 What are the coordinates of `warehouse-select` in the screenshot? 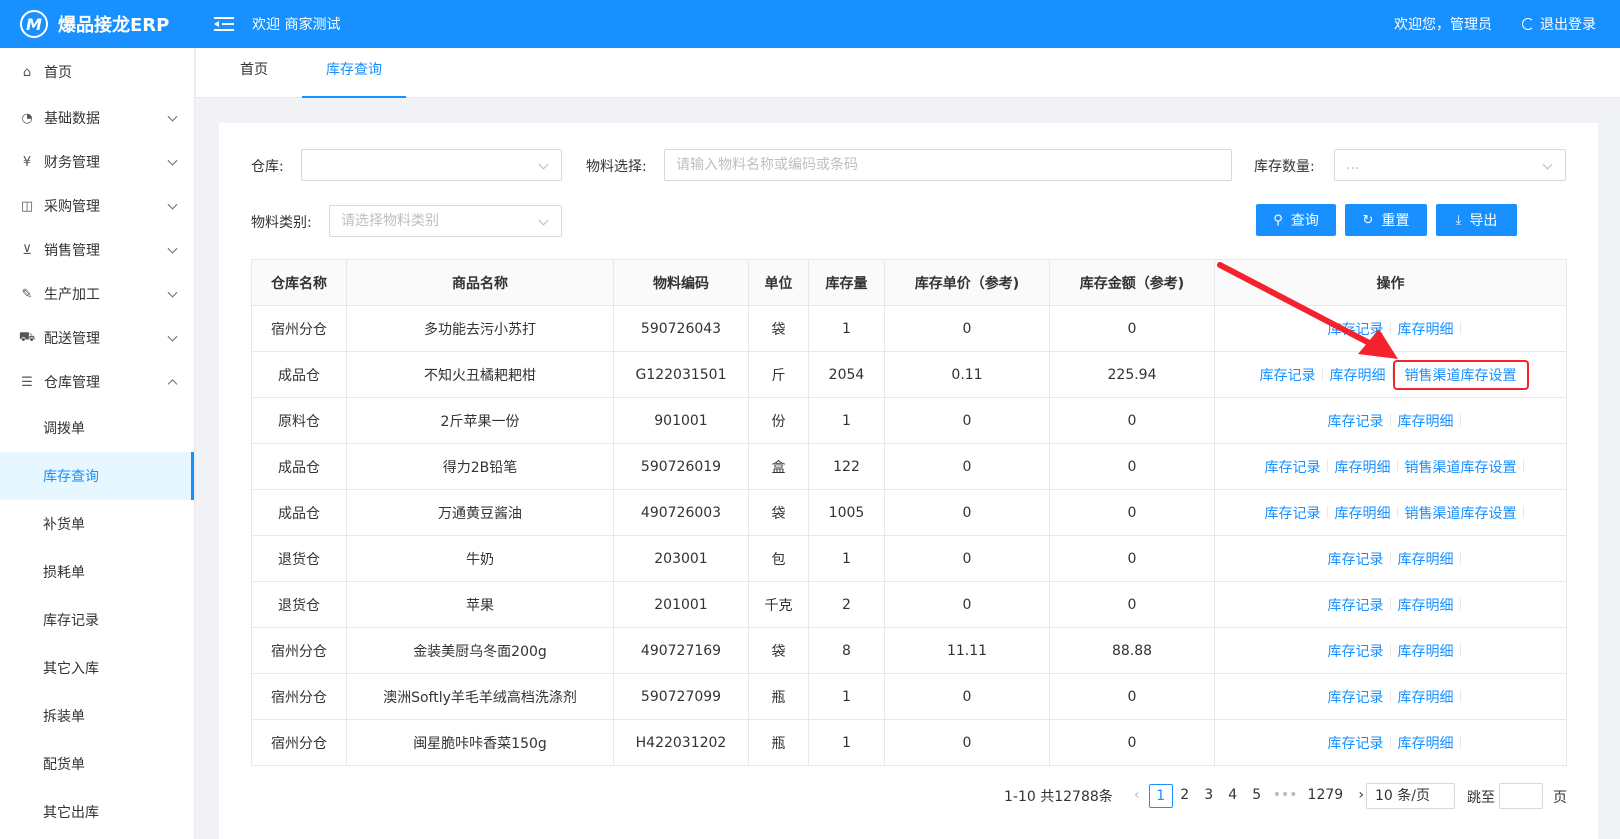 It's located at (431, 165).